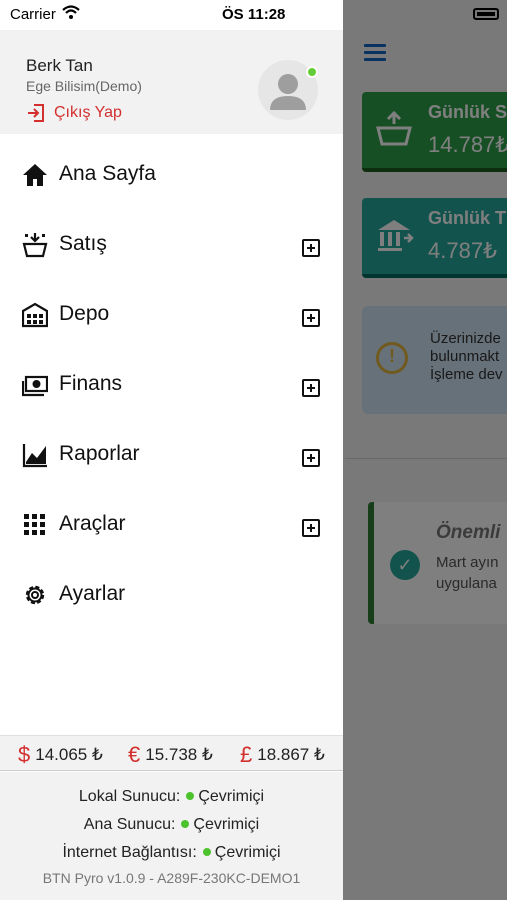 This screenshot has width=507, height=900. What do you see at coordinates (34, 456) in the screenshot?
I see `chart-icon` at bounding box center [34, 456].